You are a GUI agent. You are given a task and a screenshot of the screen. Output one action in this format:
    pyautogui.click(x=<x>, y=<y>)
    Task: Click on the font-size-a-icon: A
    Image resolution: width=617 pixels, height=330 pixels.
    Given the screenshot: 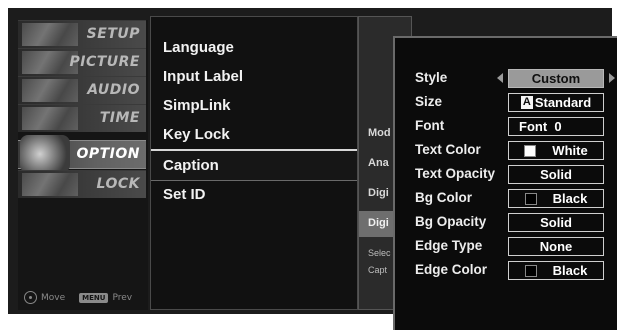 What is the action you would take?
    pyautogui.click(x=526, y=102)
    